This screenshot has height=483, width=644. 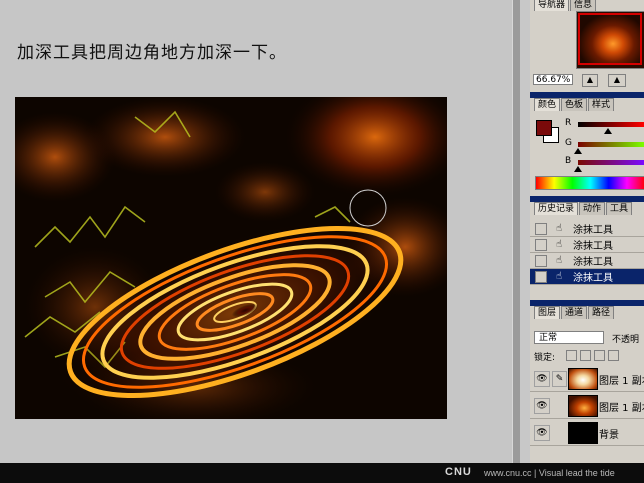 I want to click on tab-swatches: 色板, so click(x=574, y=104).